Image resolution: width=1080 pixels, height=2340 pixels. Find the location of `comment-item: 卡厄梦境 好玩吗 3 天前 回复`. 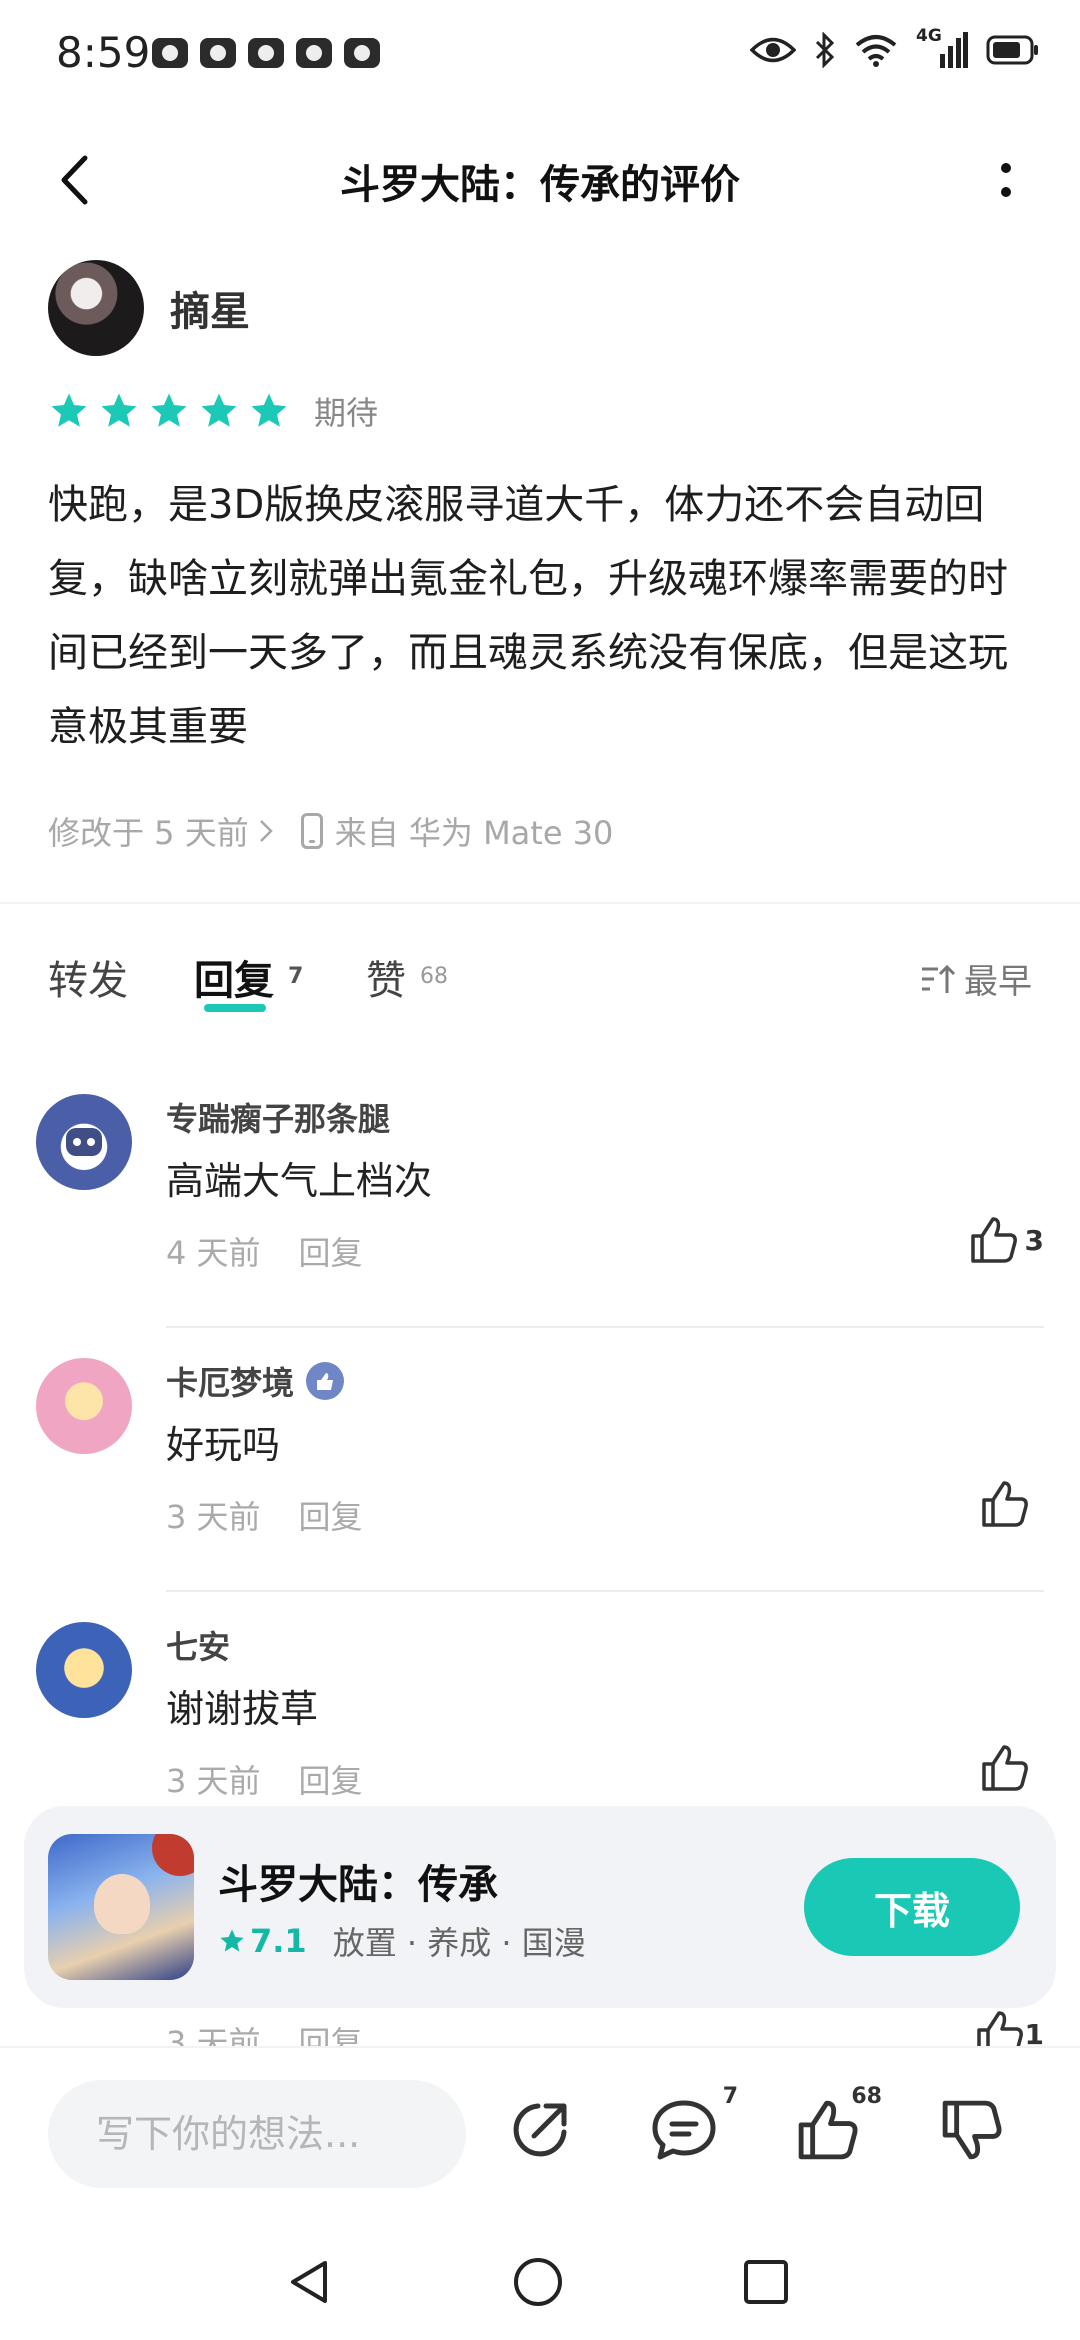

comment-item: 卡厄梦境 好玩吗 3 天前 回复 is located at coordinates (540, 1483).